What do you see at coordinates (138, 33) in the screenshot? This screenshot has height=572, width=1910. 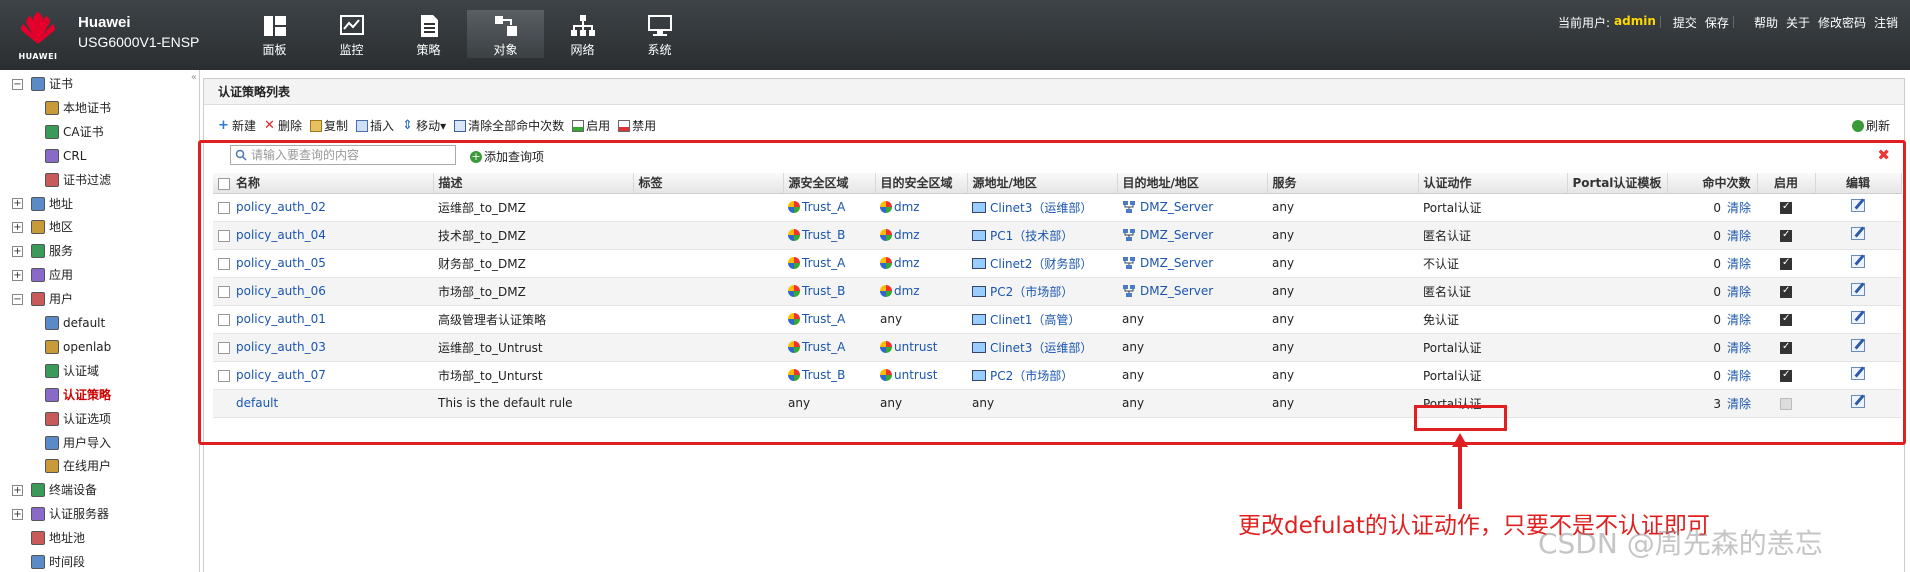 I see `device-brand: Huawei USG6000V1-ENSP` at bounding box center [138, 33].